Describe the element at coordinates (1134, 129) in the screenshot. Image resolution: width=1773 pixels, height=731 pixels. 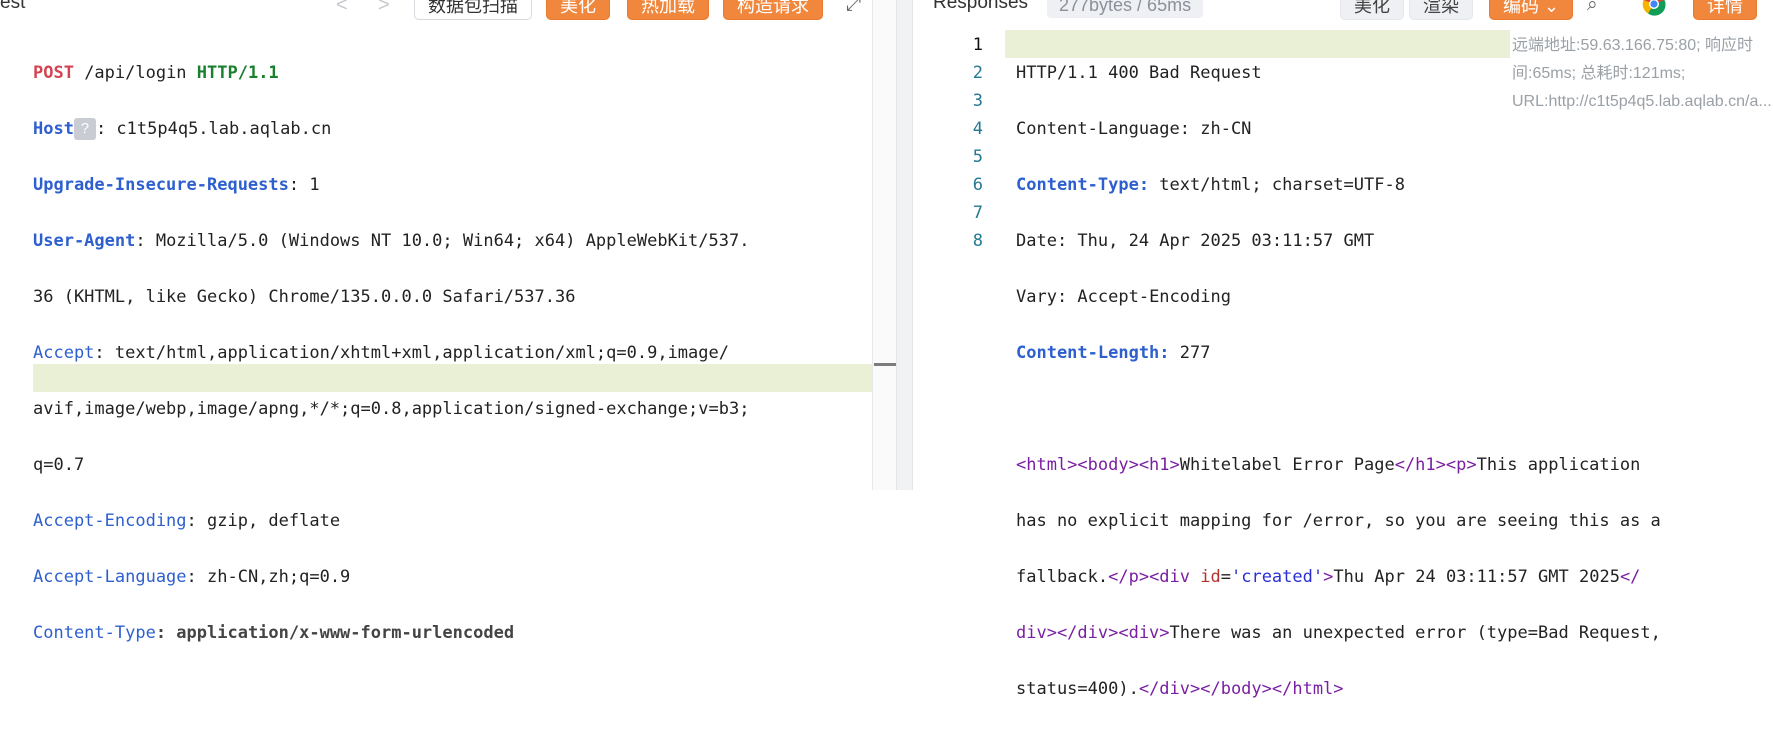
I see `header-content-language: Content-Language: zh-CN` at that location.